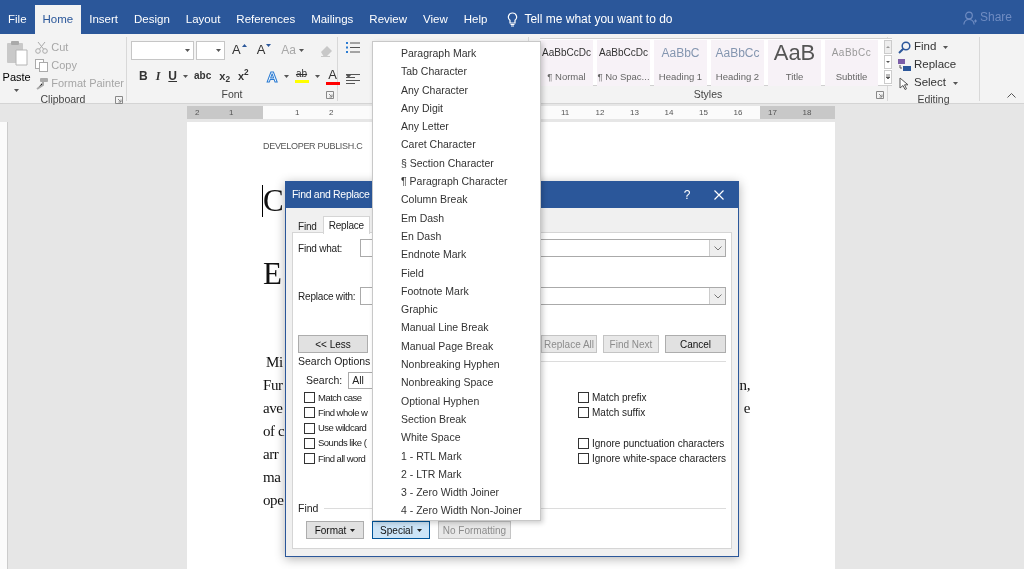 The width and height of the screenshot is (1024, 569). What do you see at coordinates (658, 444) in the screenshot?
I see `checkbox-label: Ignore punctuation characters` at bounding box center [658, 444].